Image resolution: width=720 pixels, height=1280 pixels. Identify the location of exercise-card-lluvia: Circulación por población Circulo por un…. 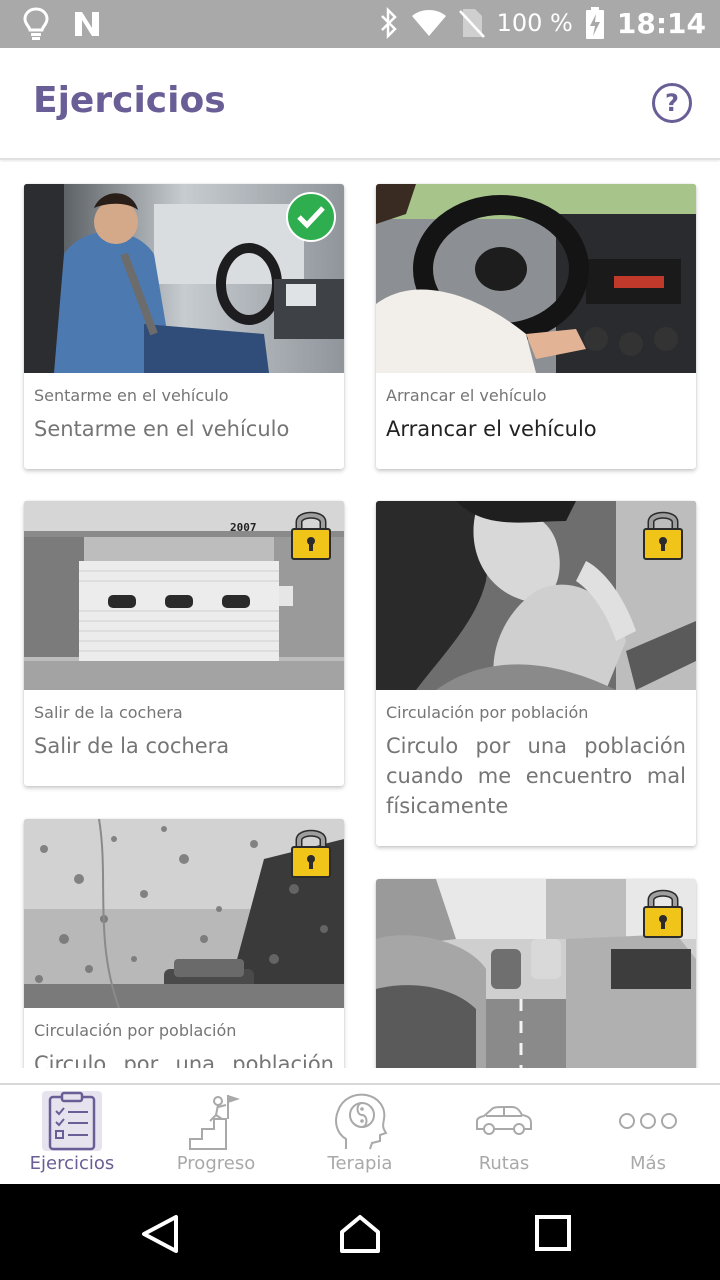
(184, 943).